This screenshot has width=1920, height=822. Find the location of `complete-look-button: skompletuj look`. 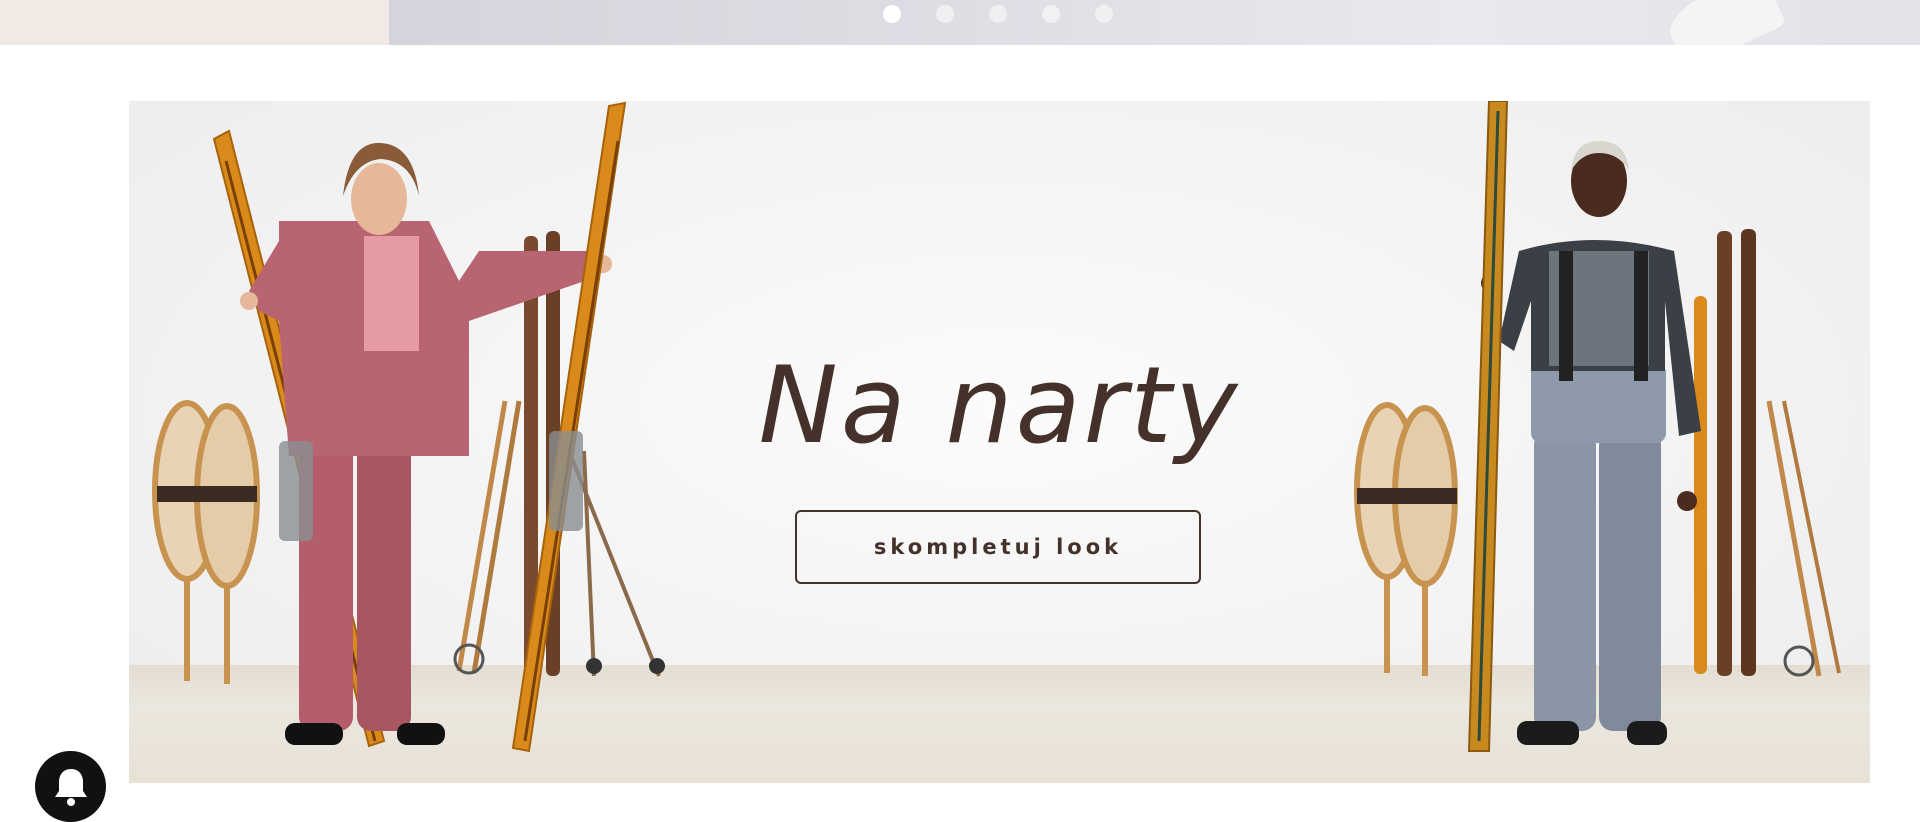

complete-look-button: skompletuj look is located at coordinates (998, 547).